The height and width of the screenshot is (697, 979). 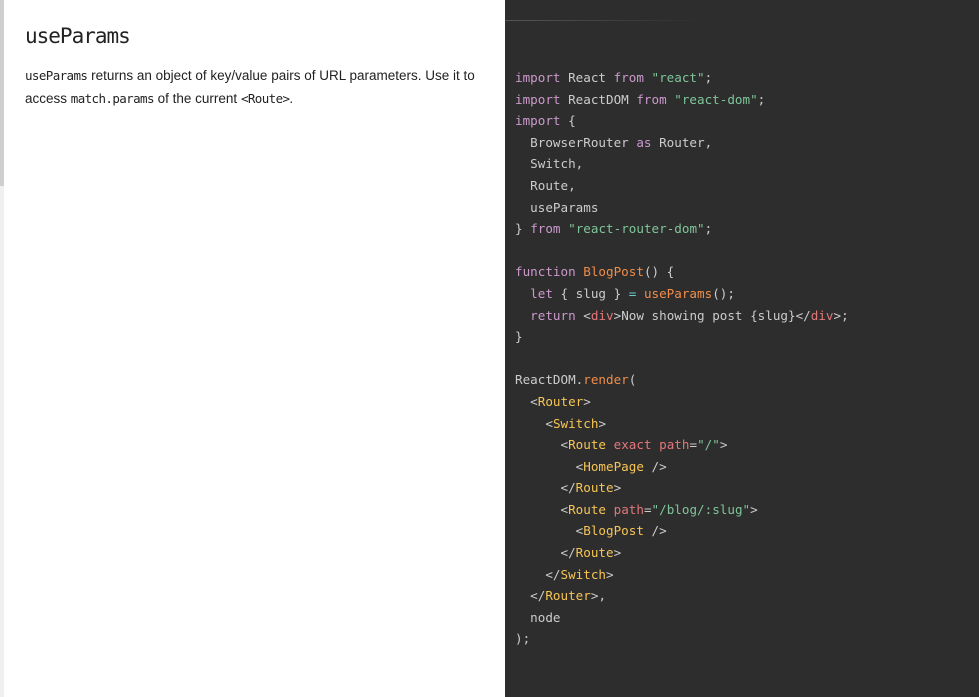 I want to click on code-token: Switch,, so click(x=557, y=164).